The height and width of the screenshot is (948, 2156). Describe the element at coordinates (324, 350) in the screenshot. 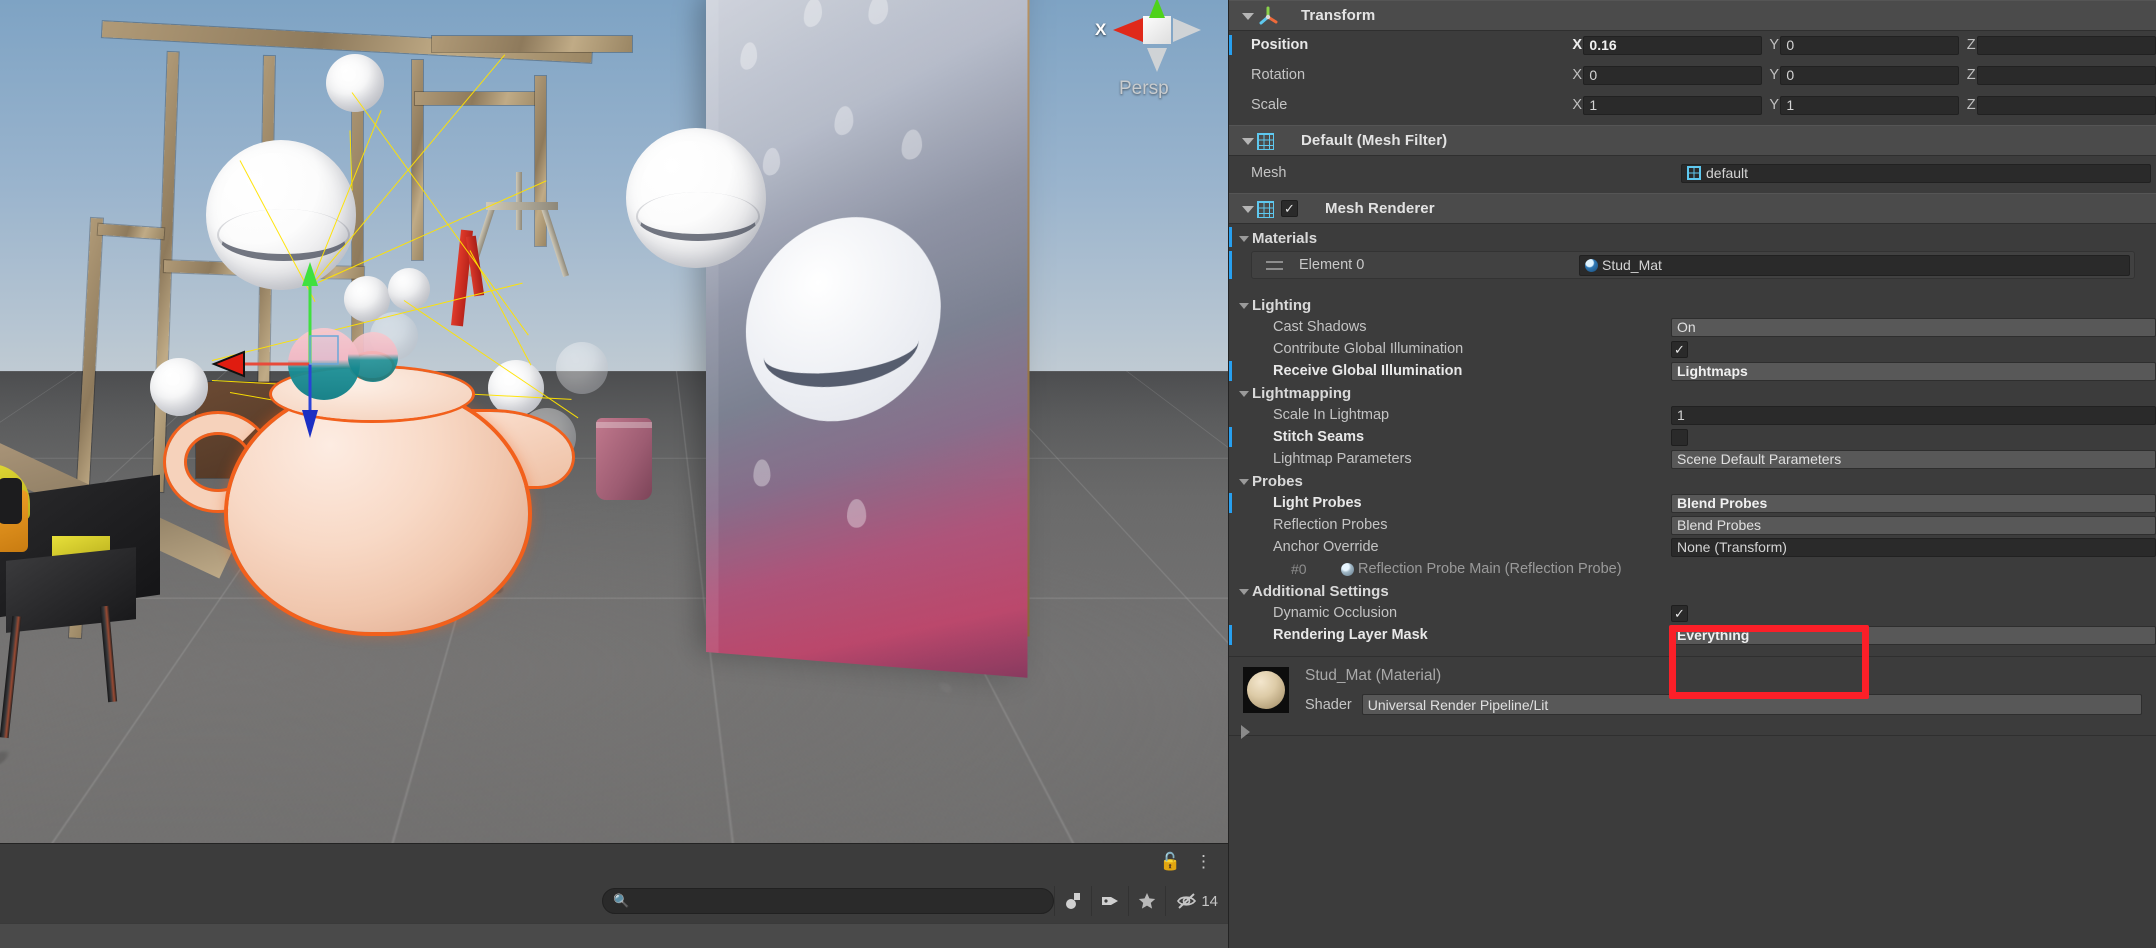

I see `gizmo-plane-handle` at that location.